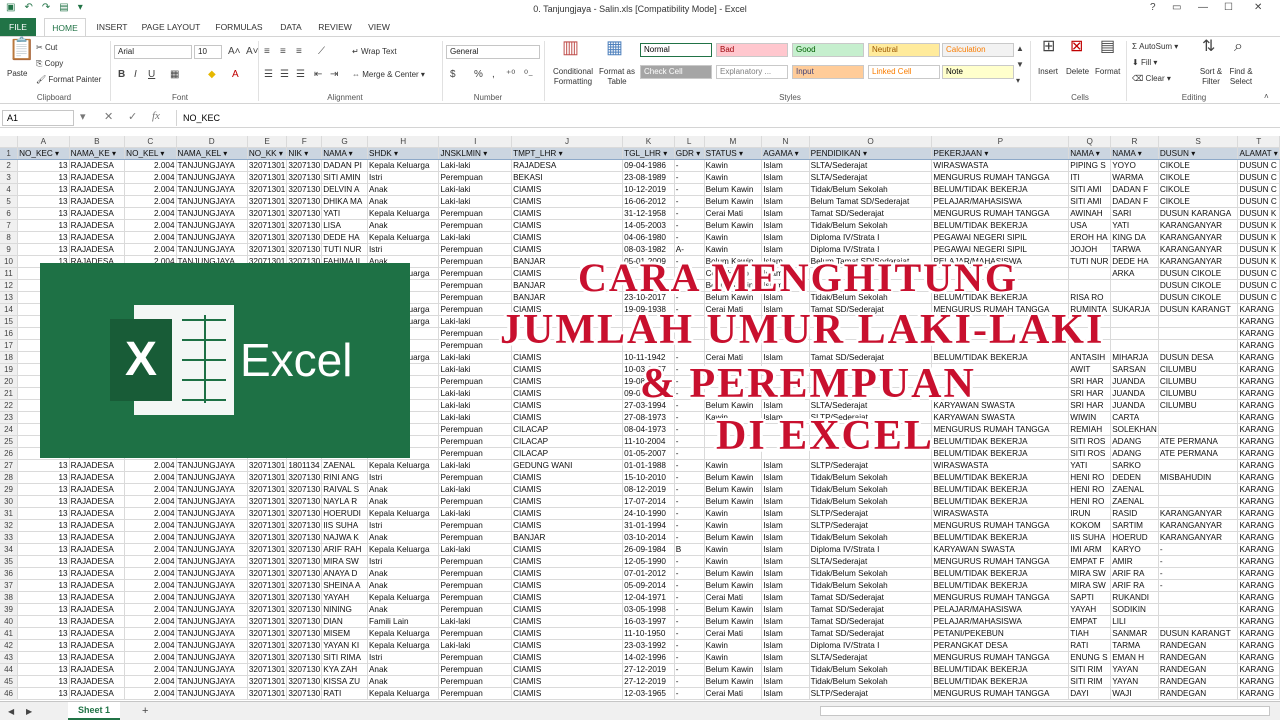 This screenshot has height=720, width=1280. Describe the element at coordinates (828, 50) in the screenshot. I see `cell-style-good: Good` at that location.